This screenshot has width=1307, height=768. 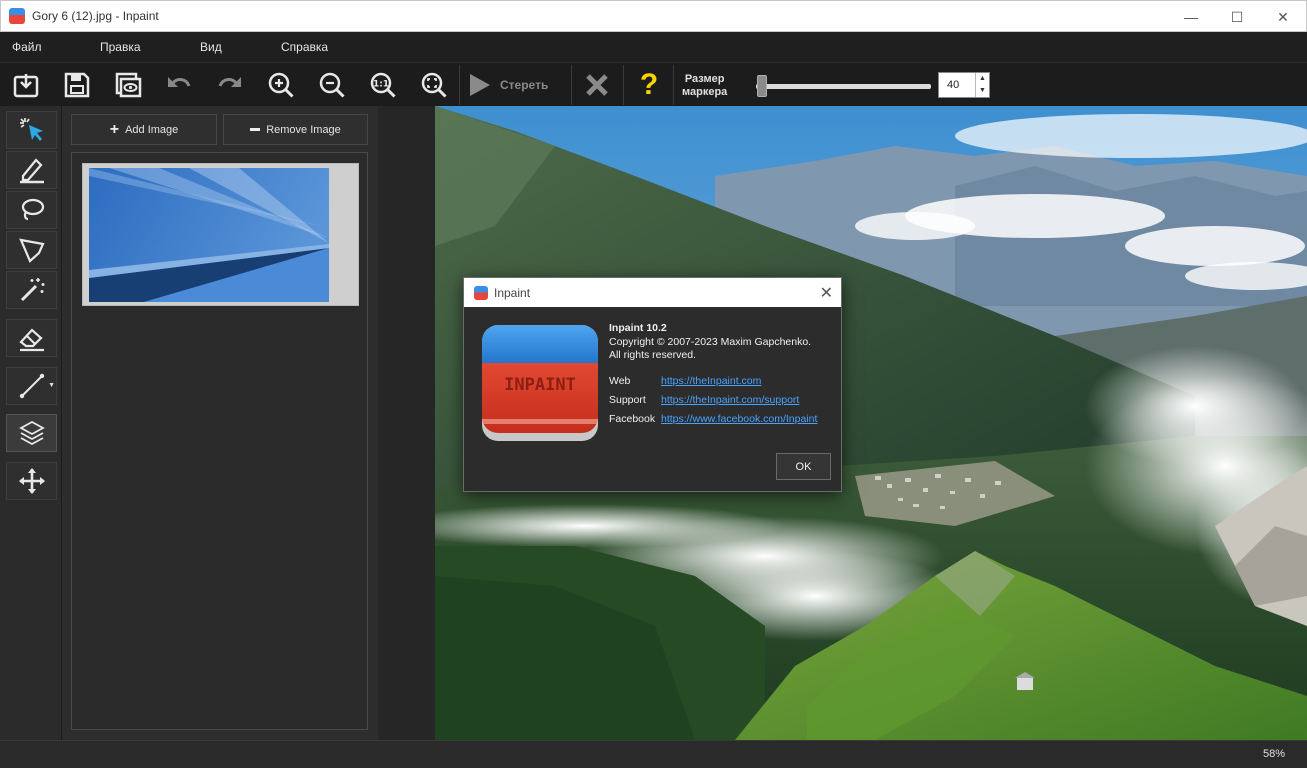 What do you see at coordinates (255, 129) in the screenshot?
I see `minus-icon` at bounding box center [255, 129].